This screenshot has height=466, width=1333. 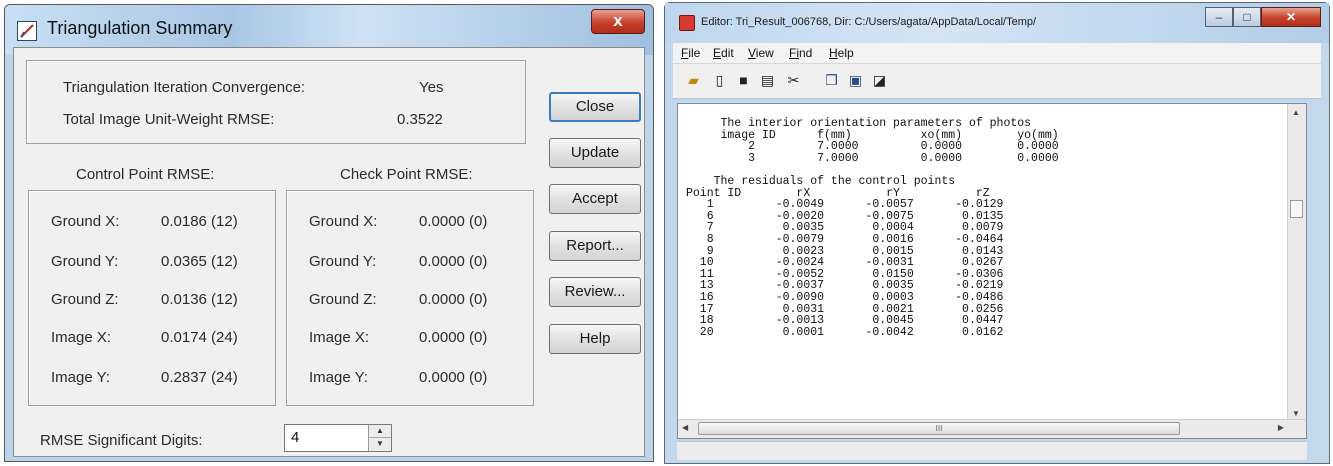 What do you see at coordinates (343, 261) in the screenshot?
I see `ck-ground-y-label: Ground Y:` at bounding box center [343, 261].